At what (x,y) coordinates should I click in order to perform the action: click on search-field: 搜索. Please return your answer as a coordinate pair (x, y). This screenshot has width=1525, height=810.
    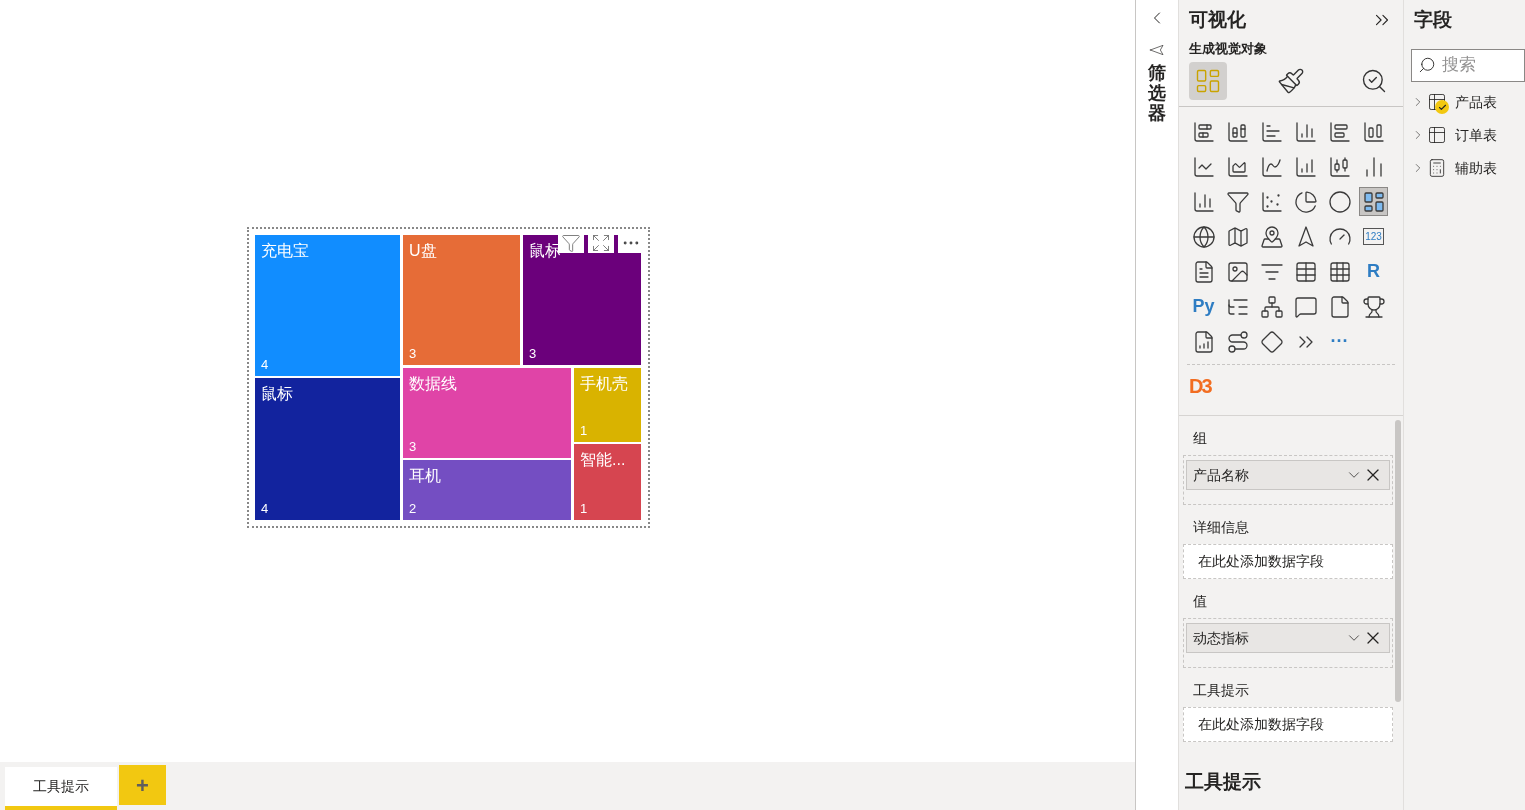
    Looking at the image, I should click on (1468, 65).